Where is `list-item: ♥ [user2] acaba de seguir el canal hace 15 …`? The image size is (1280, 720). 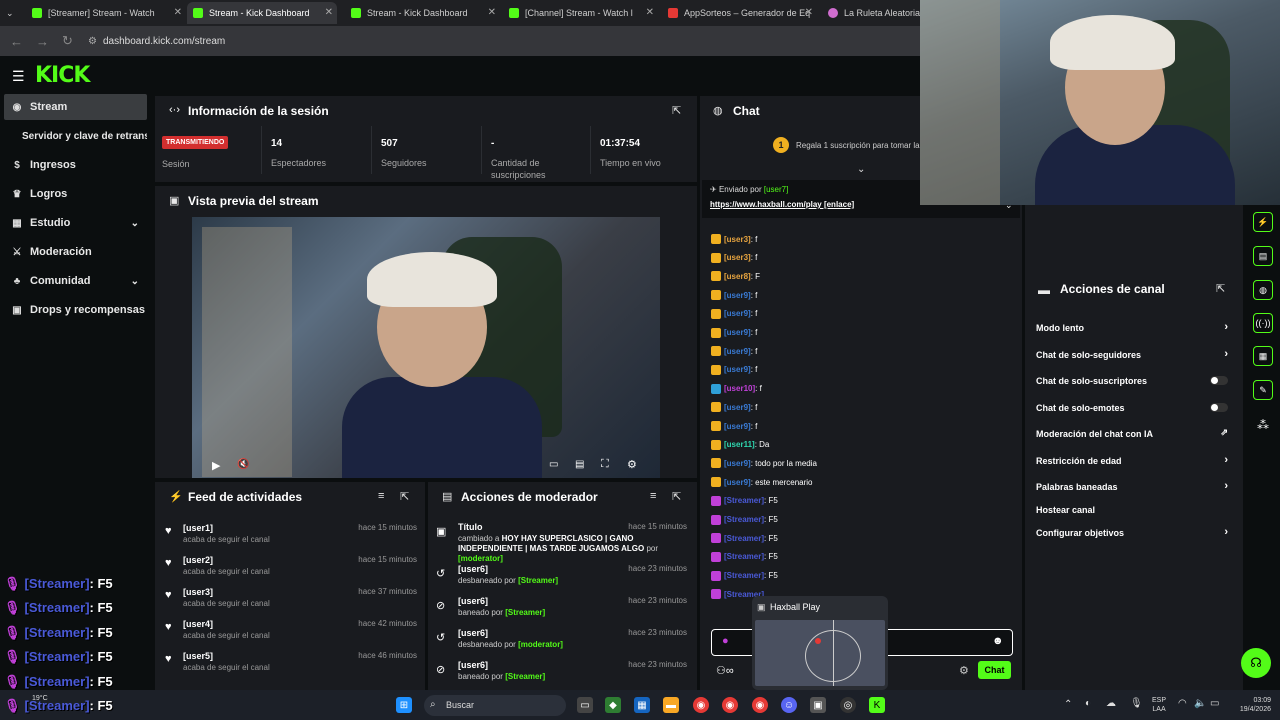
list-item: ♥ [user2] acaba de seguir el canal hace 15 … is located at coordinates (290, 567).